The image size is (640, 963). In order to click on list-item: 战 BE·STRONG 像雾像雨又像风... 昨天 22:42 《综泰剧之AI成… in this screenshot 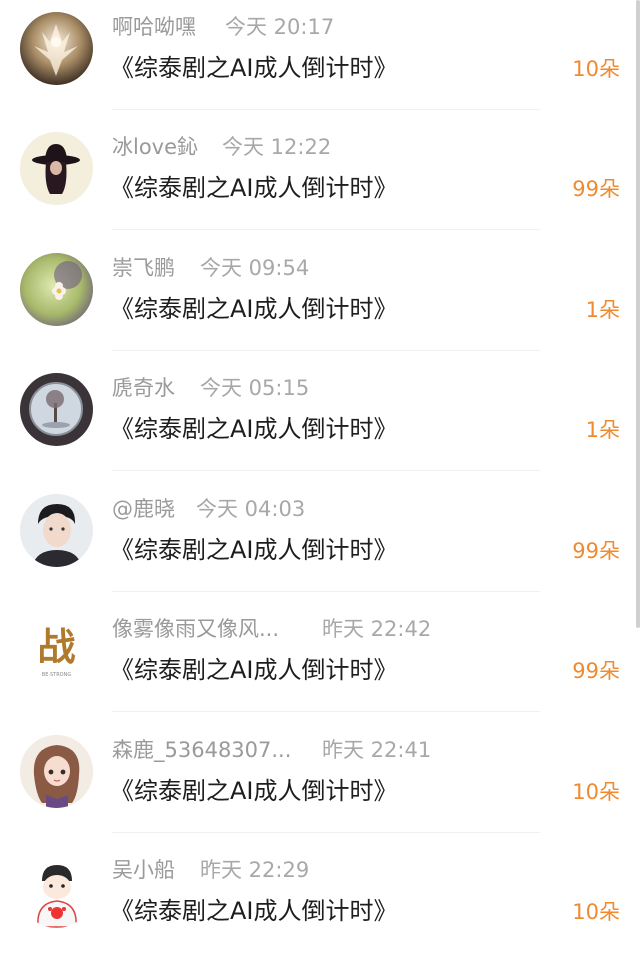, I will do `click(320, 662)`.